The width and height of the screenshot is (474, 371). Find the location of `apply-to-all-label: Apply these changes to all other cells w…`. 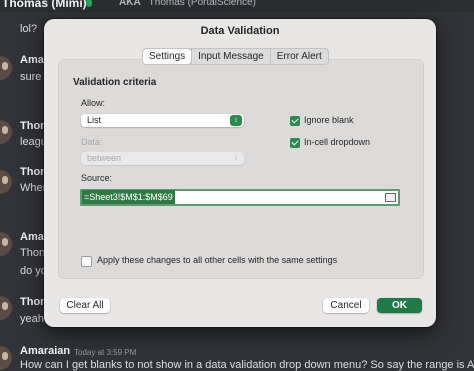

apply-to-all-label: Apply these changes to all other cells w… is located at coordinates (217, 260).